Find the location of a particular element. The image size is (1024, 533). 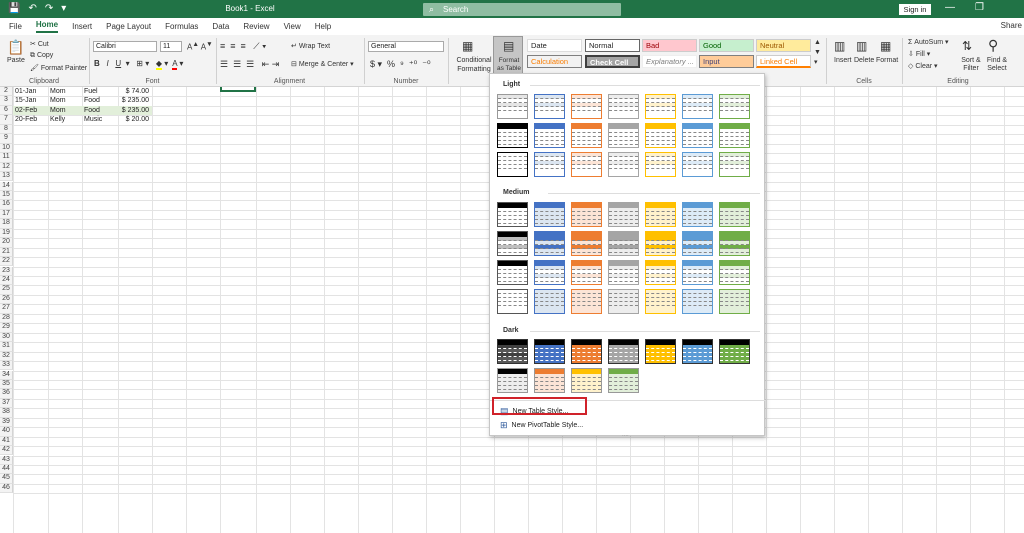

row-header: 40 is located at coordinates (6, 432).